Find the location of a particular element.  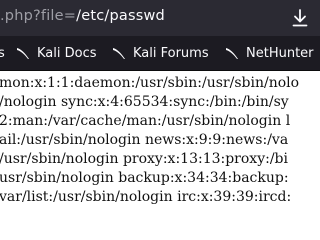

bookmark-label: Kali Forums is located at coordinates (171, 53).